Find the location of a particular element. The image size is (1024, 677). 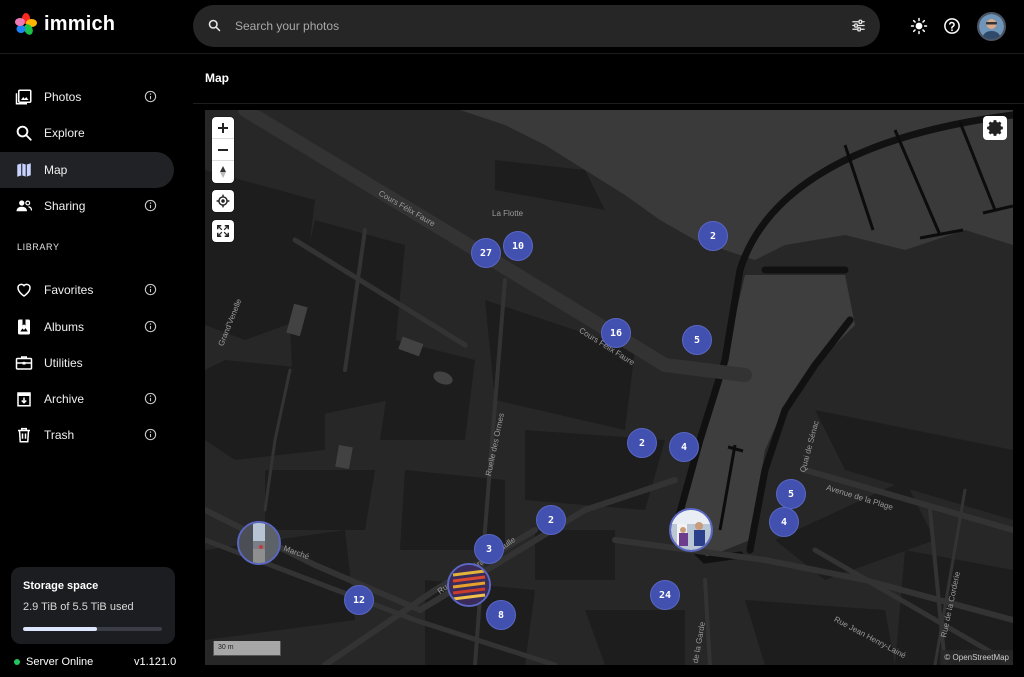

sidebar-item-label: Map is located at coordinates (56, 170).